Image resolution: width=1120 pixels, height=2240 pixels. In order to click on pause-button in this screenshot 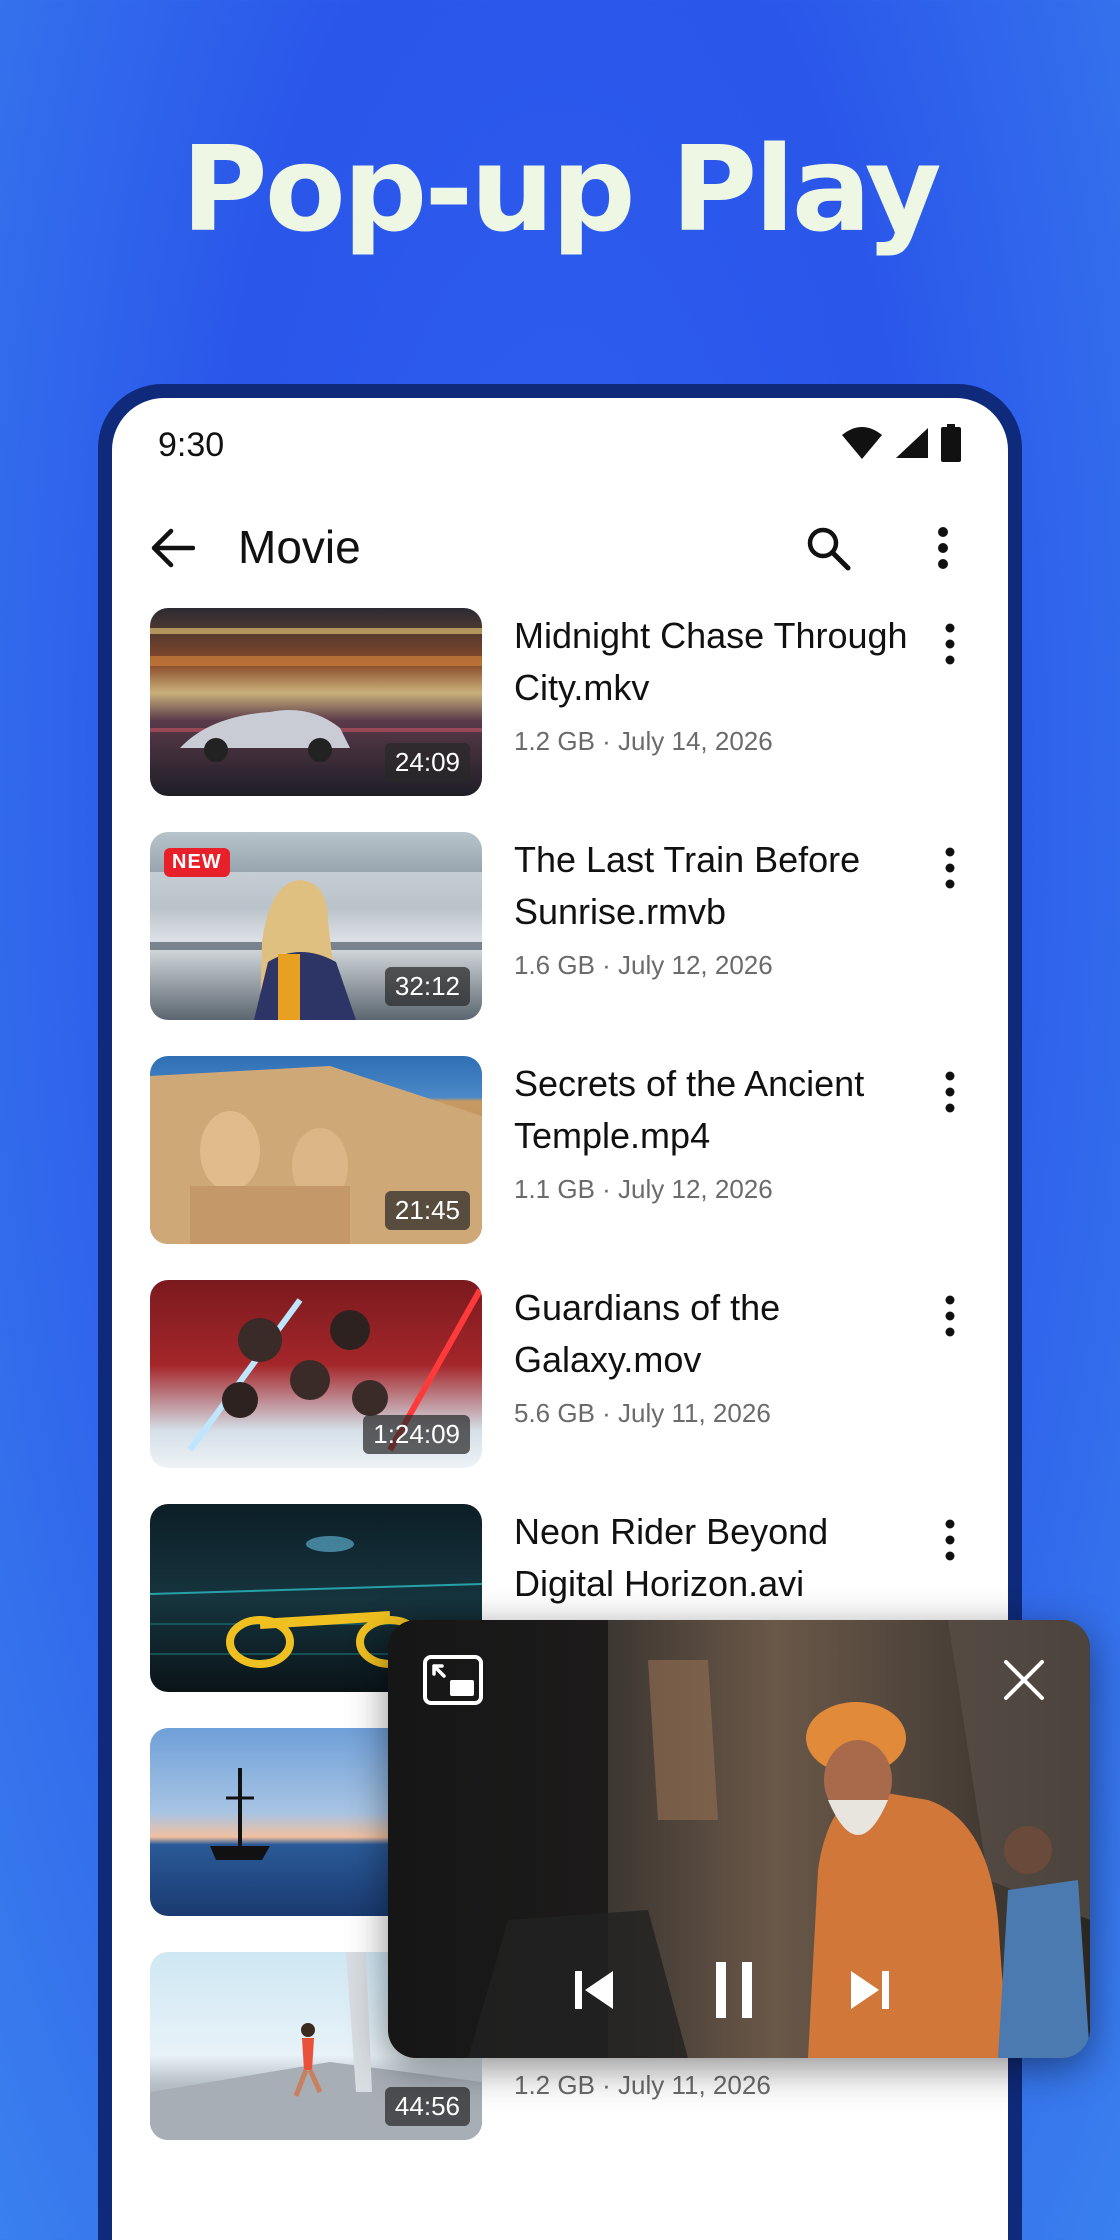, I will do `click(734, 1990)`.